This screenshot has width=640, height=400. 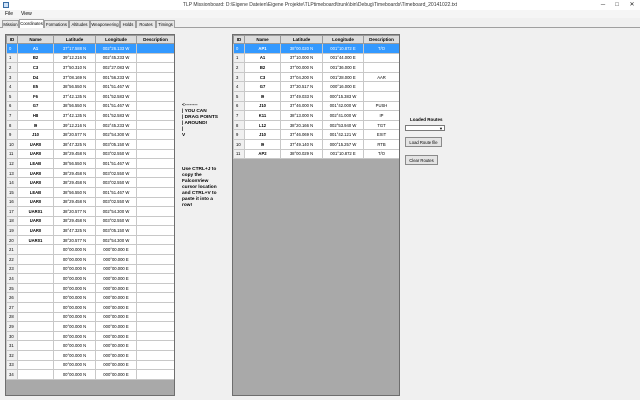 I want to click on table-row: 9 J10 38°20.577 N 002°54.300 W, so click(x=90, y=134).